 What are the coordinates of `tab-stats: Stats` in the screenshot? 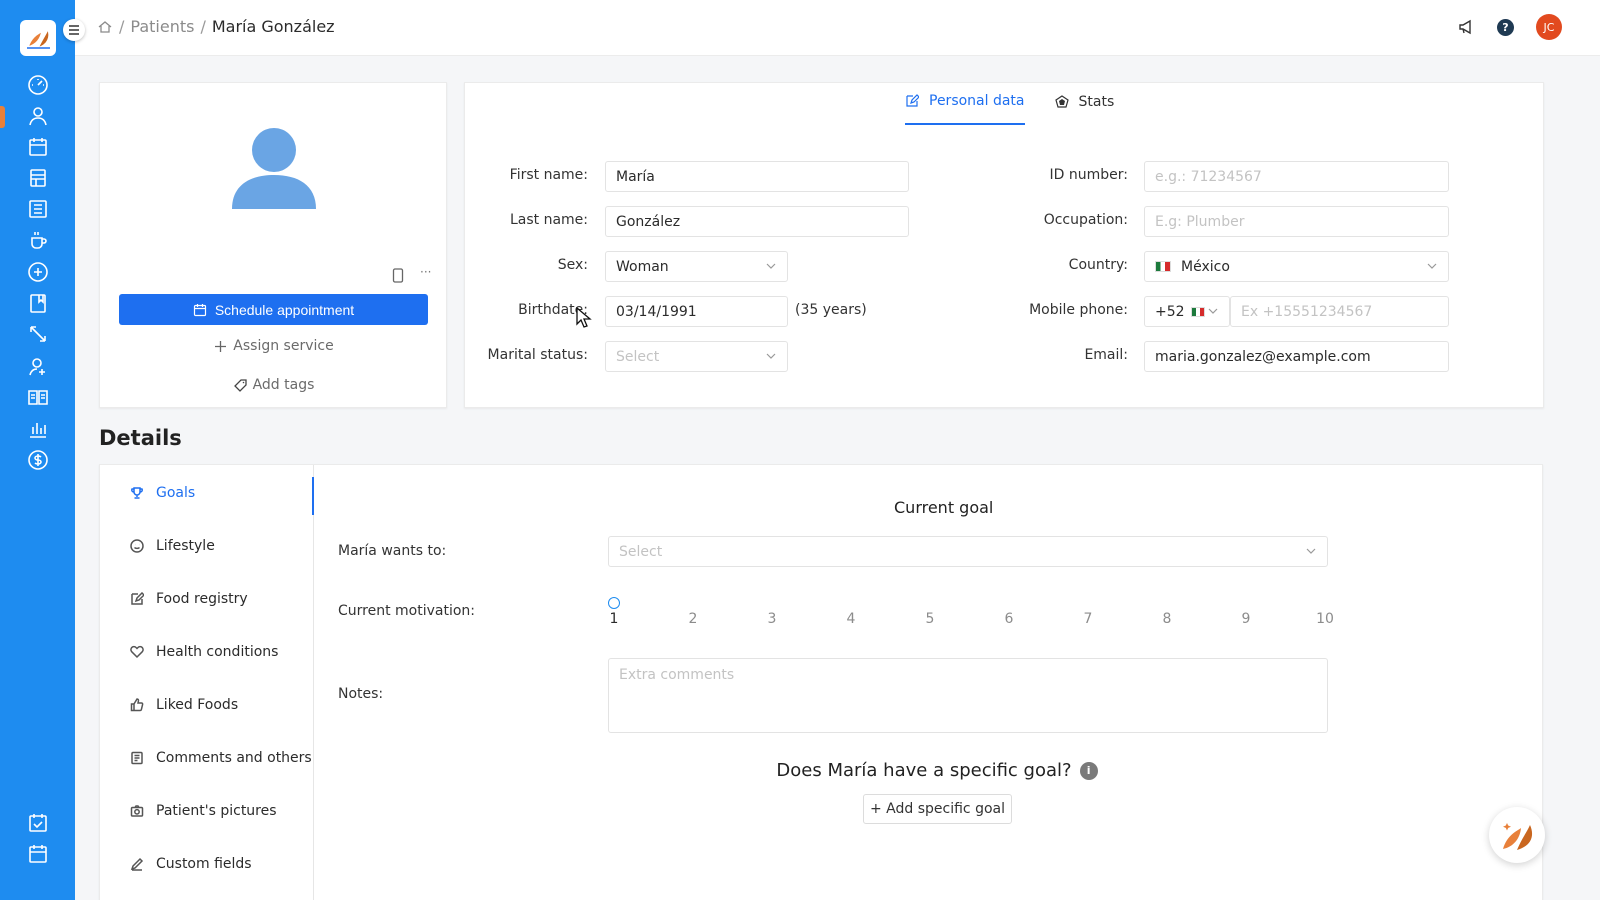 It's located at (1084, 109).